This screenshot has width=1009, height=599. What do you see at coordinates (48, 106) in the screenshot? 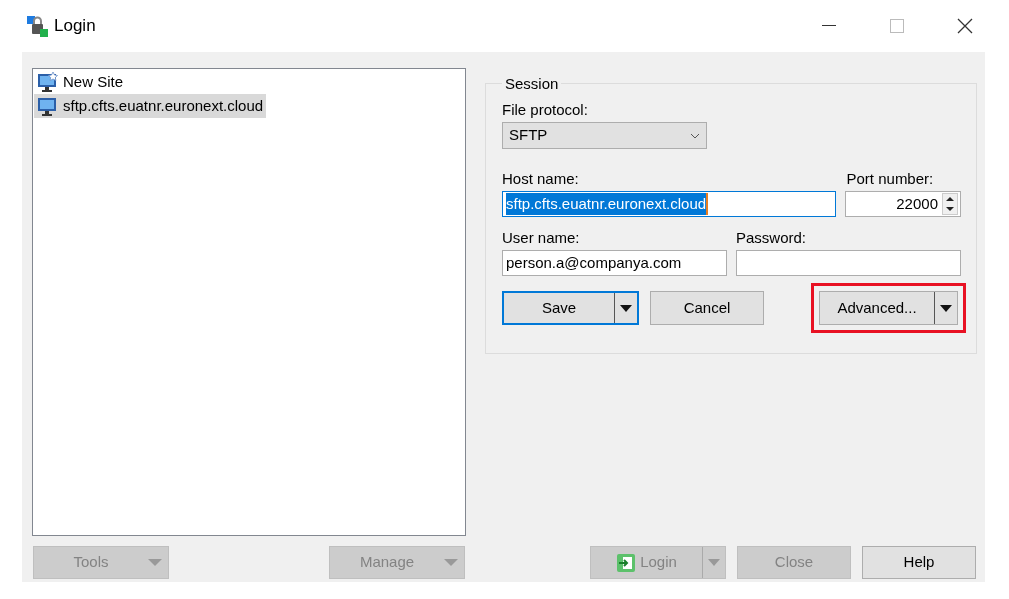
I see `monitor-icon` at bounding box center [48, 106].